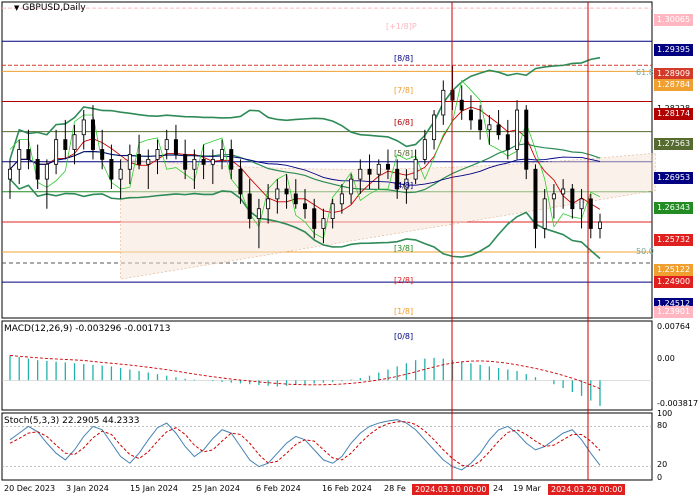  What do you see at coordinates (54, 8) in the screenshot?
I see `symbol-timeframe-text: GBPUSD,Daily` at bounding box center [54, 8].